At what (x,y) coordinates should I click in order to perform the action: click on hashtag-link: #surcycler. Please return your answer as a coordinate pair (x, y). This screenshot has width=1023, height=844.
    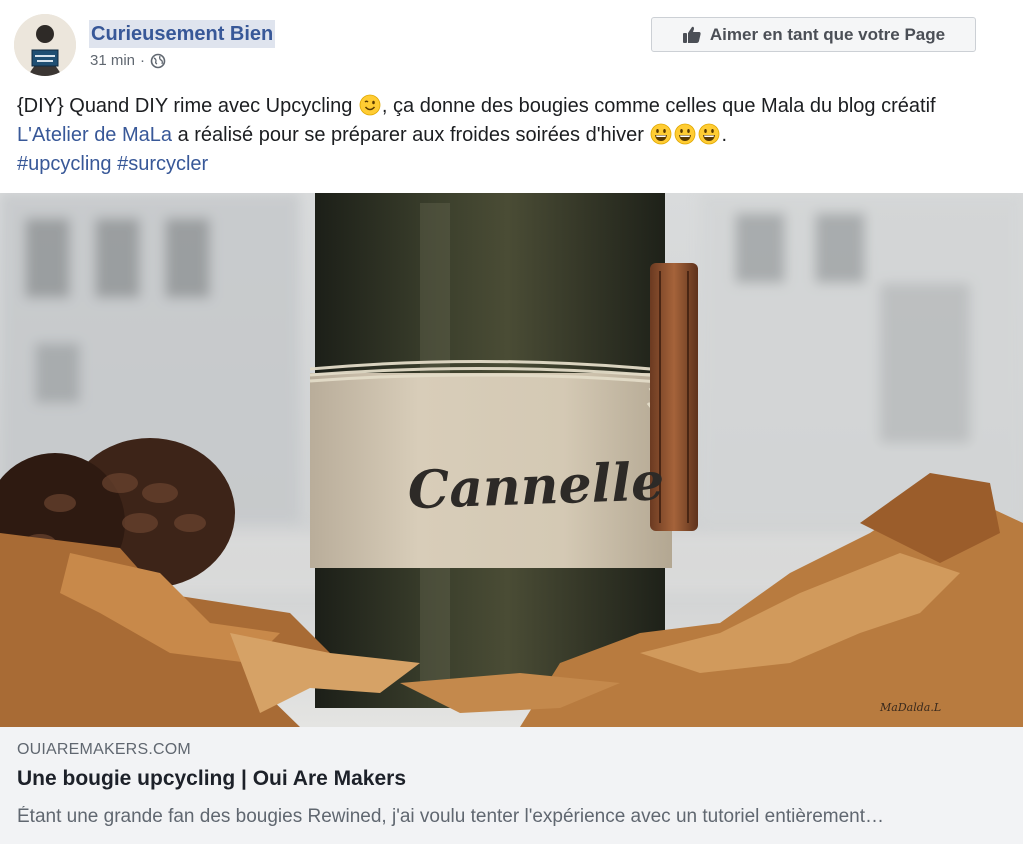
    Looking at the image, I should click on (162, 164).